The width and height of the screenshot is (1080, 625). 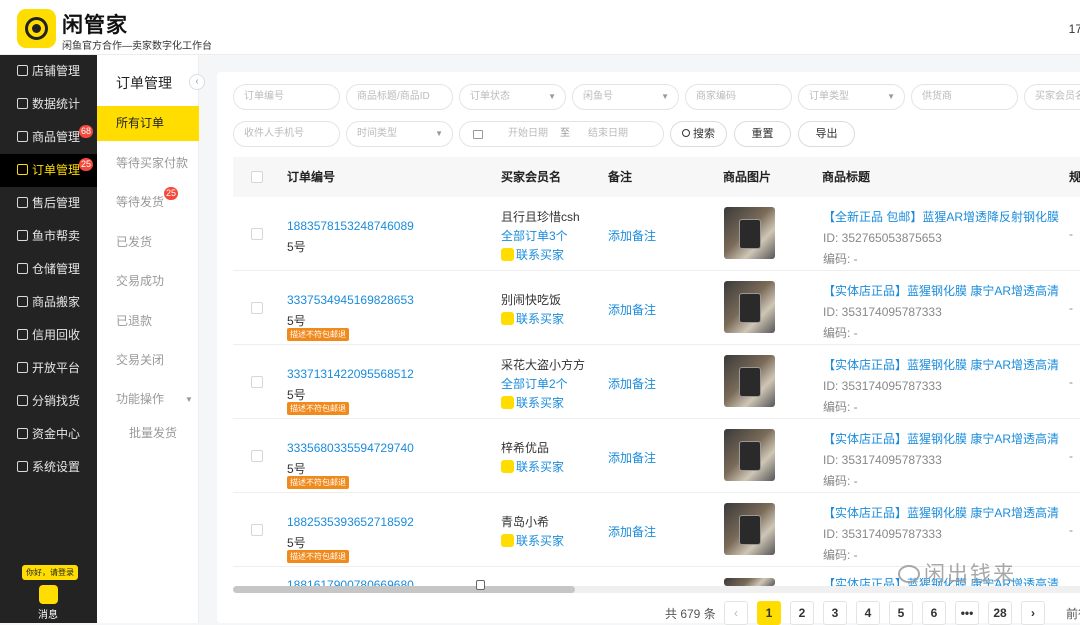 What do you see at coordinates (350, 522) in the screenshot?
I see `order-id-link: 1882535393652718592` at bounding box center [350, 522].